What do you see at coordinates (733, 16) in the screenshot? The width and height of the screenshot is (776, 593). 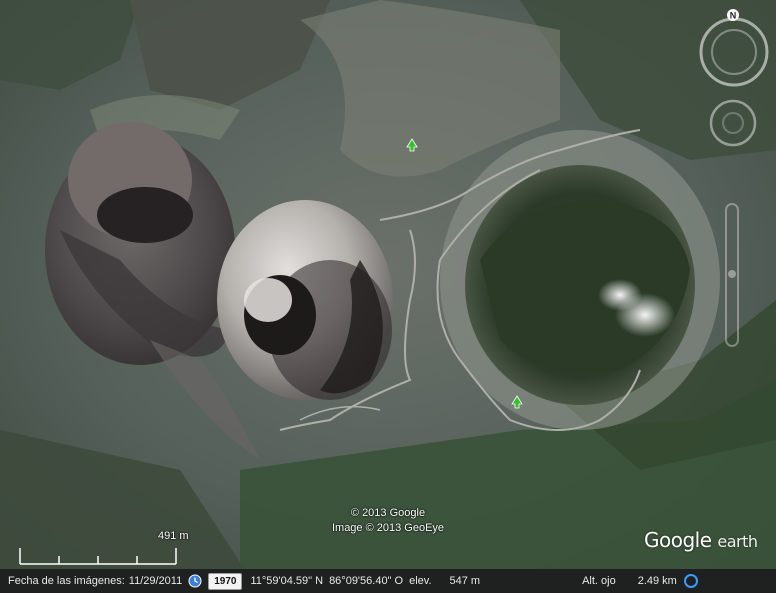 I see `compass-north-label: N` at bounding box center [733, 16].